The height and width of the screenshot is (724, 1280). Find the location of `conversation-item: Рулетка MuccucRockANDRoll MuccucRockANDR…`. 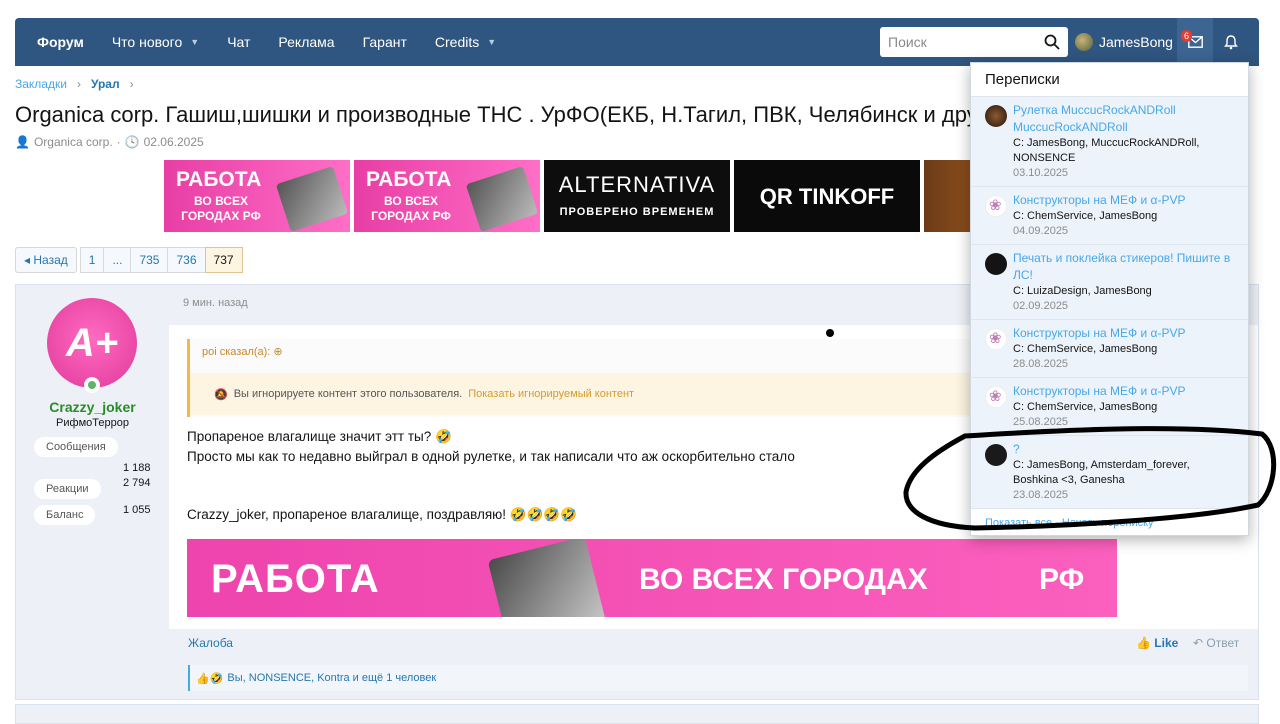

conversation-item: Рулетка MuccucRockANDRoll MuccucRockANDR… is located at coordinates (1109, 142).